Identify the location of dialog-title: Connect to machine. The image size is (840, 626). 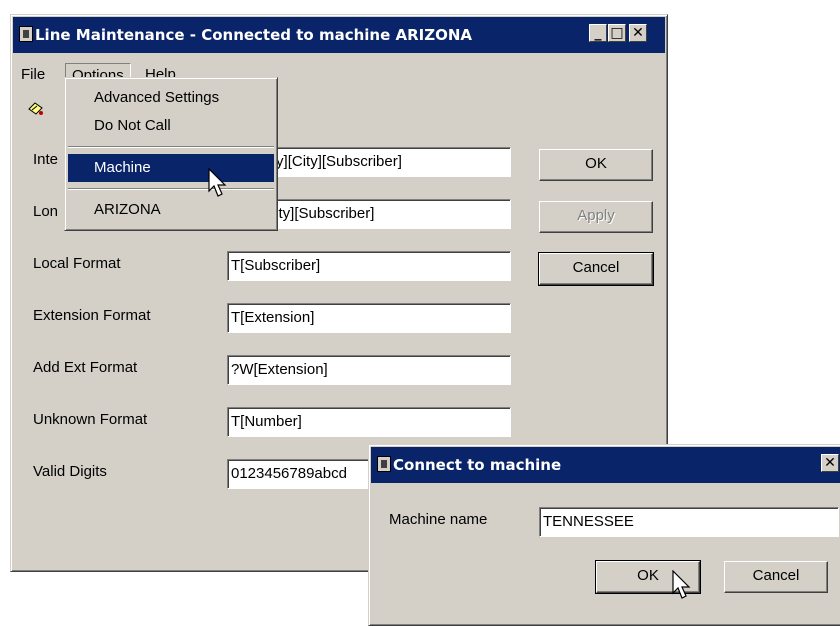
(477, 465).